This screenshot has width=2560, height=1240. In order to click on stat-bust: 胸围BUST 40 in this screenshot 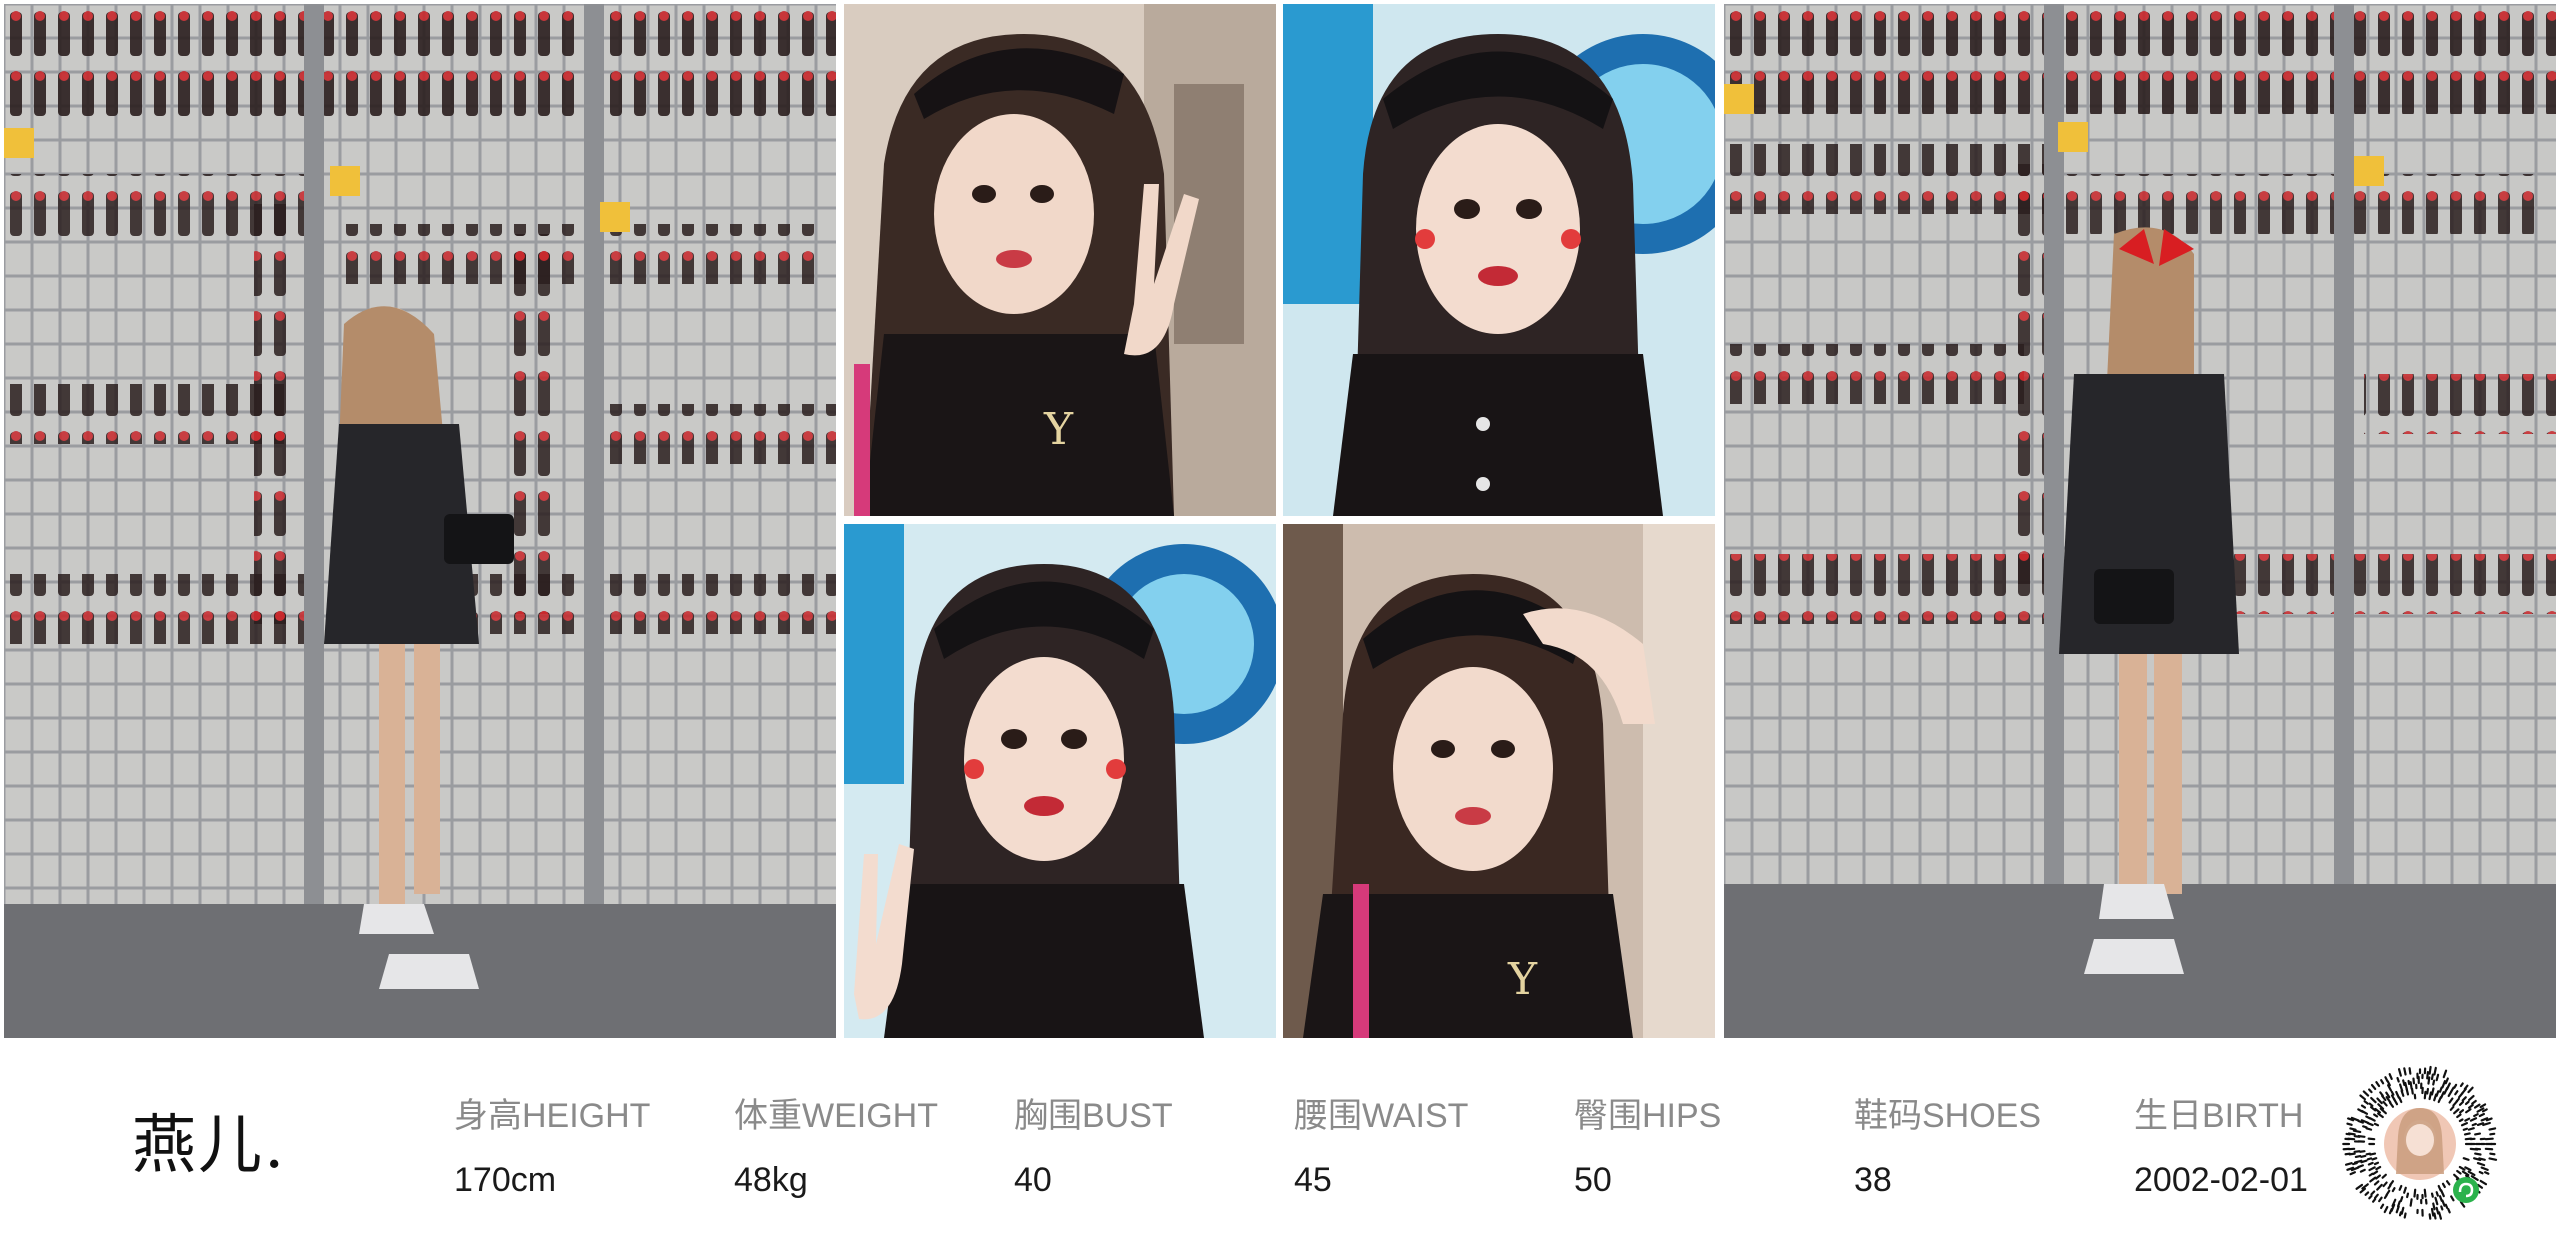, I will do `click(1093, 1144)`.